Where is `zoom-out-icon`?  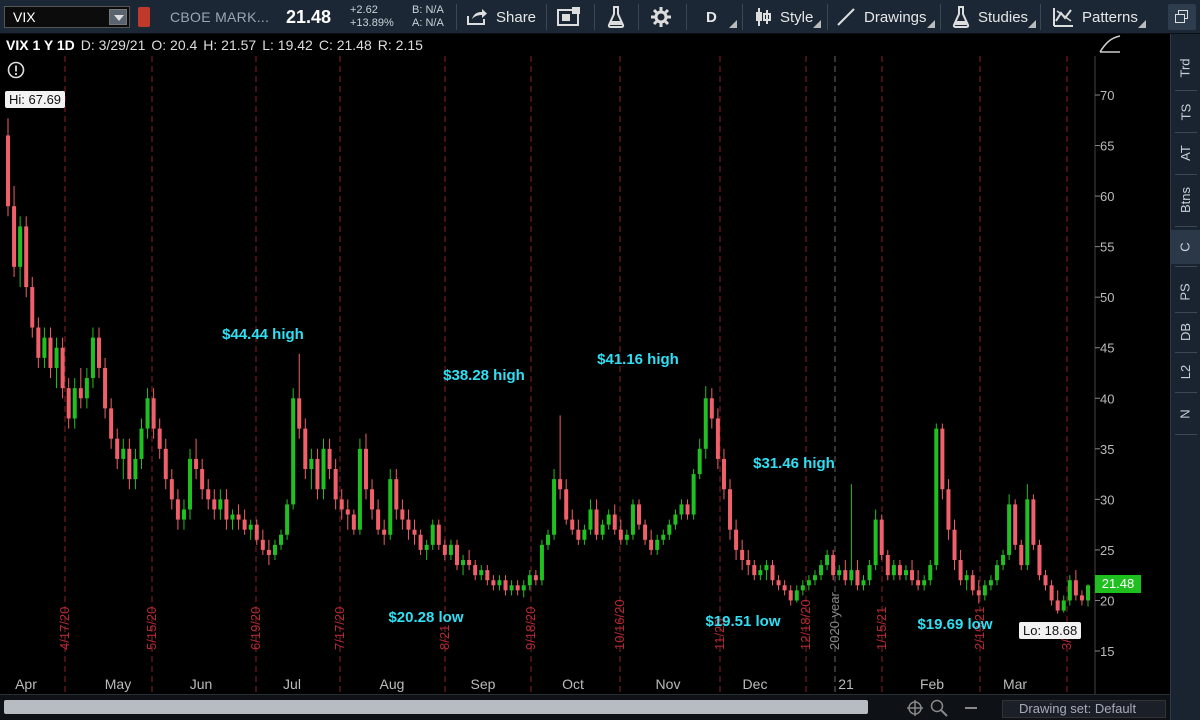
zoom-out-icon is located at coordinates (971, 708).